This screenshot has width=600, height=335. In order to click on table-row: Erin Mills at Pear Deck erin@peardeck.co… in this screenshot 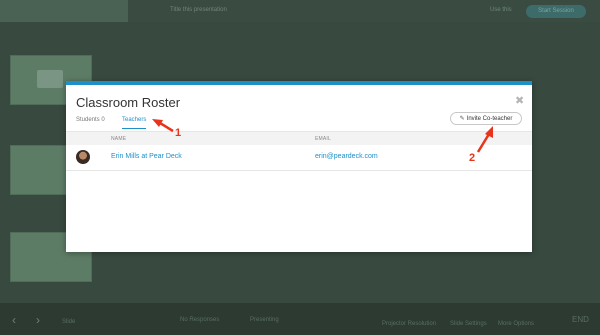, I will do `click(299, 158)`.